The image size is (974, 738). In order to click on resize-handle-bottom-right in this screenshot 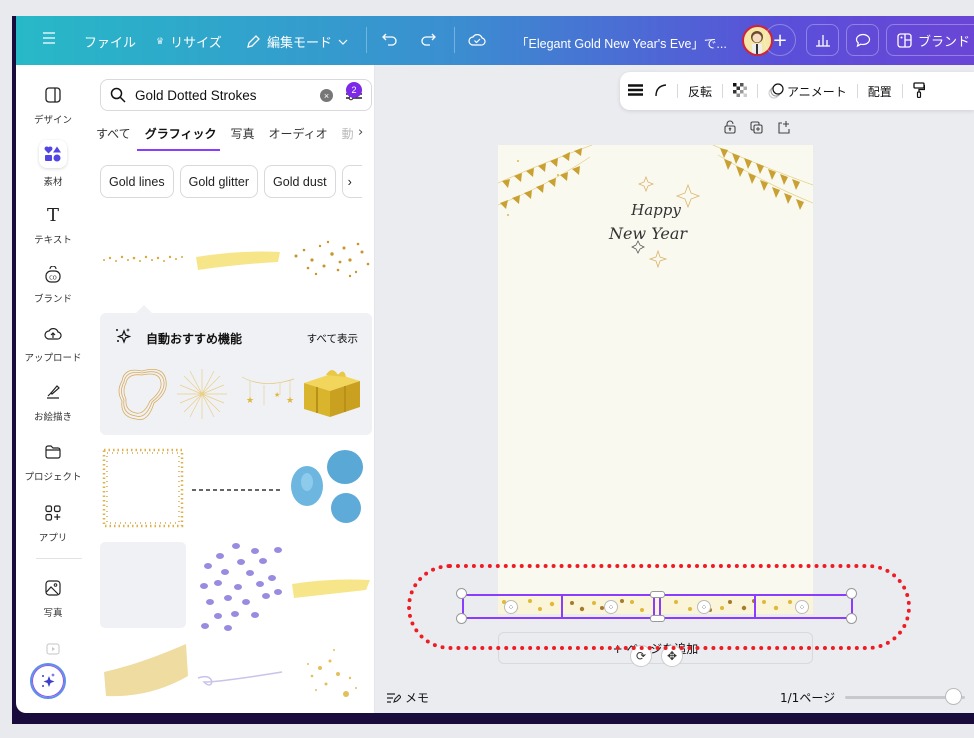, I will do `click(851, 618)`.